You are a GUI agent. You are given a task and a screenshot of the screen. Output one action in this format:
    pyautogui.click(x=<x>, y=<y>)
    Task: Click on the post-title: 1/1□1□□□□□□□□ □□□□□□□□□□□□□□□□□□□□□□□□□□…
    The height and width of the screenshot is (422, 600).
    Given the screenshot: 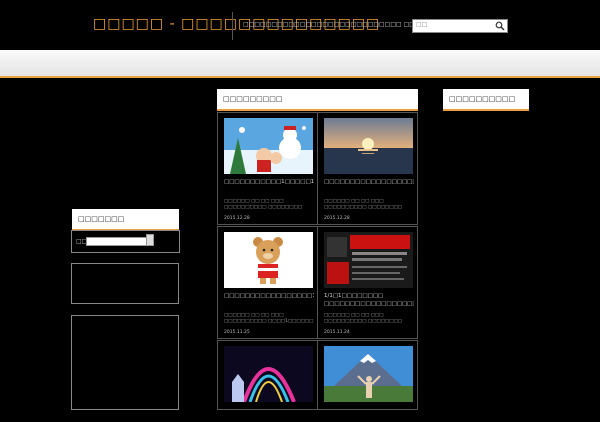 What is the action you would take?
    pyautogui.click(x=369, y=300)
    